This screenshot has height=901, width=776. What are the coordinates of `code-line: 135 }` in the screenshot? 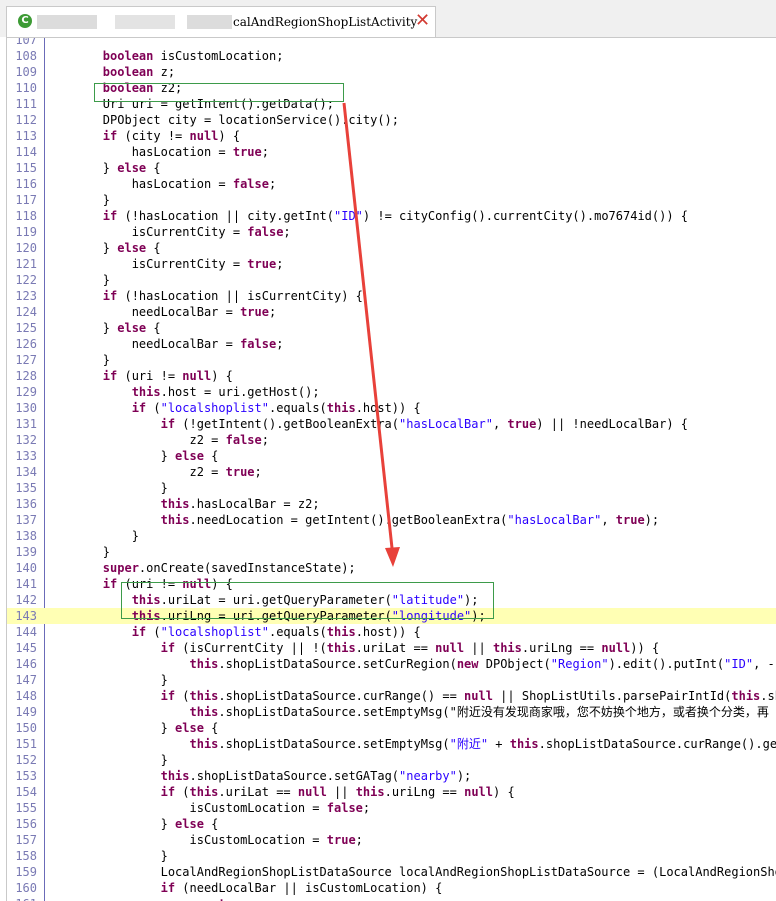 It's located at (391, 488).